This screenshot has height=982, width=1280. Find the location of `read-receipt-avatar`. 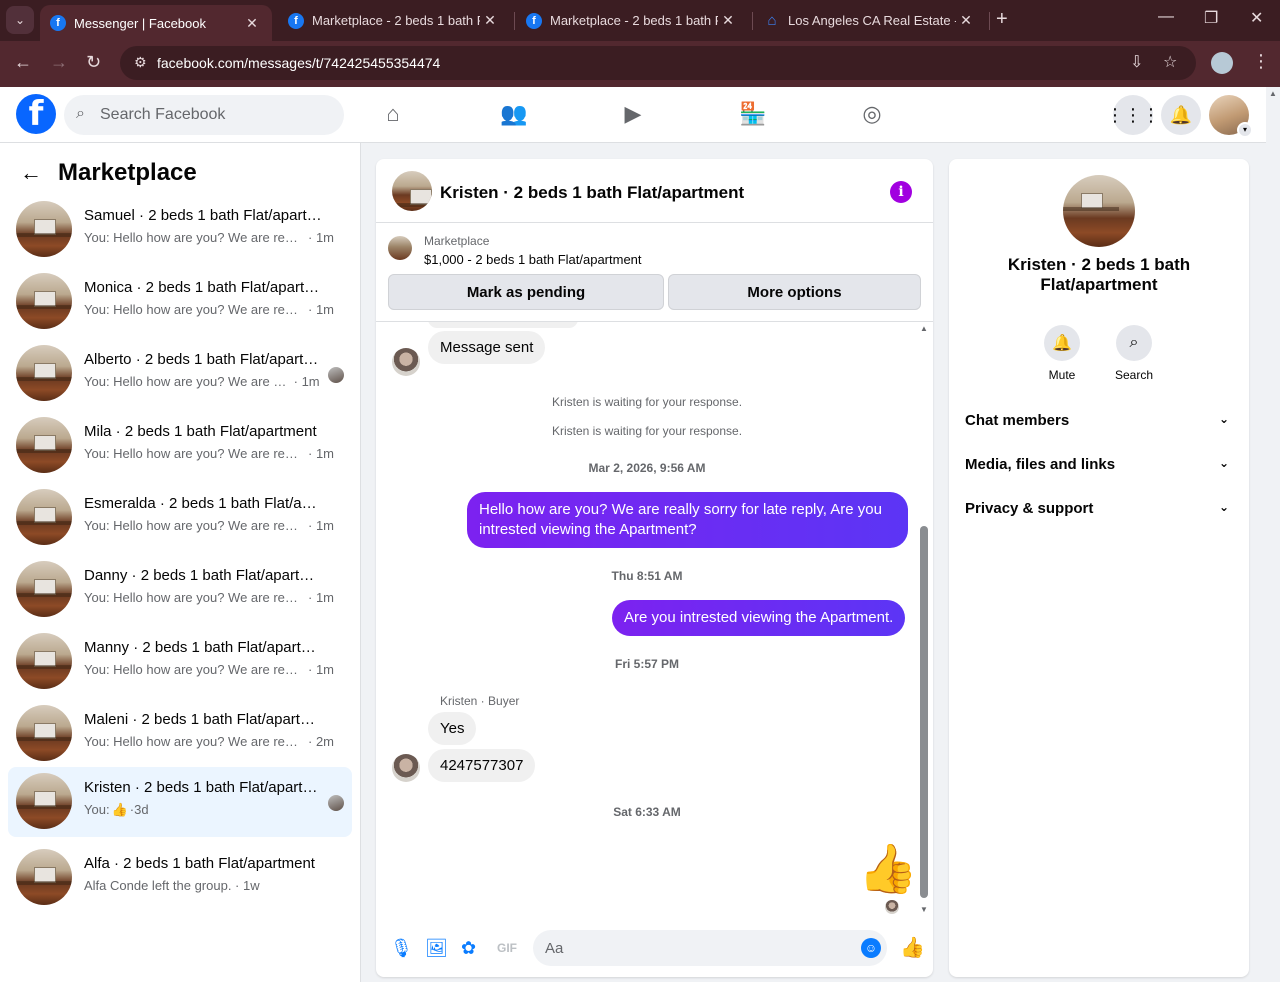

read-receipt-avatar is located at coordinates (336, 803).